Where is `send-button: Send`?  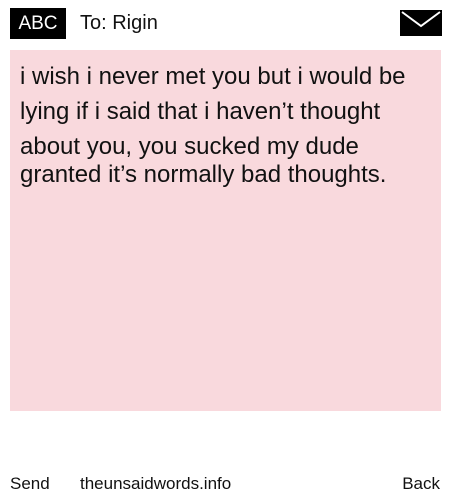 send-button: Send is located at coordinates (30, 484).